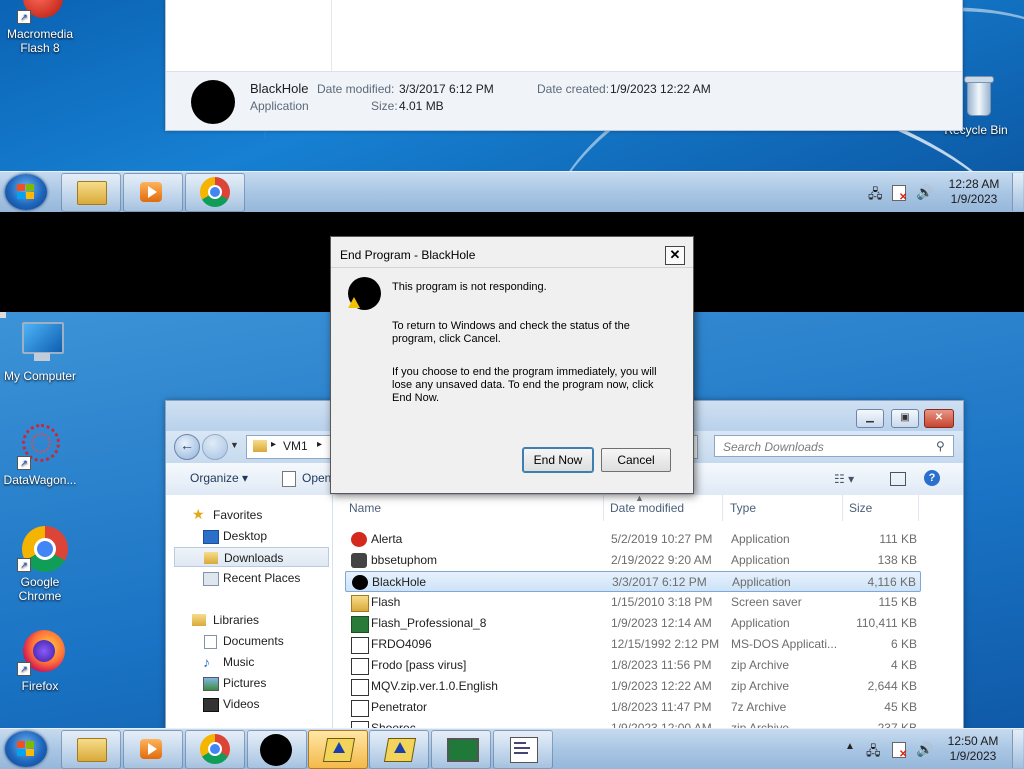 The height and width of the screenshot is (769, 1024). Describe the element at coordinates (850, 746) in the screenshot. I see `show-hidden-icons-icon: ▲` at that location.